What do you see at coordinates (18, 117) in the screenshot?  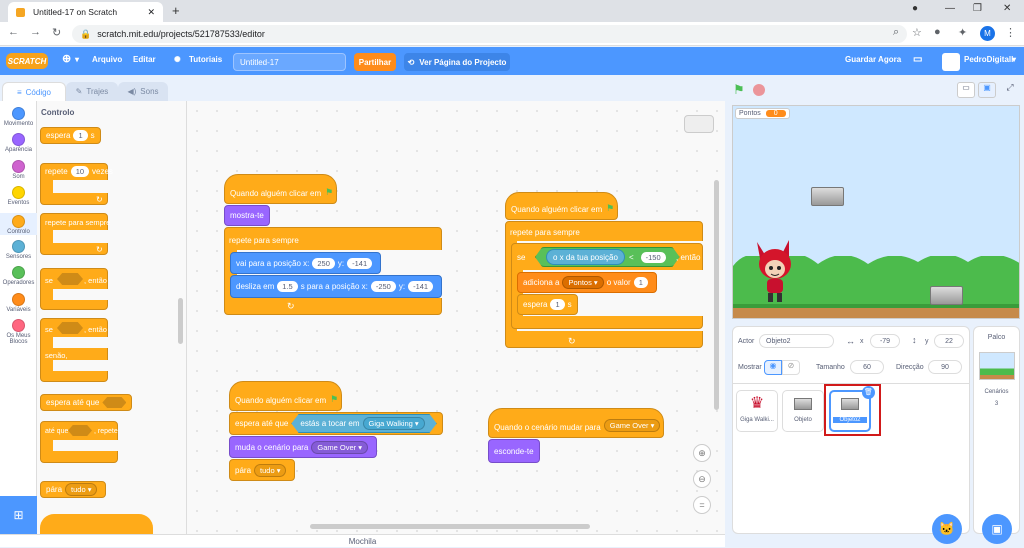 I see `category-0: Movimento` at bounding box center [18, 117].